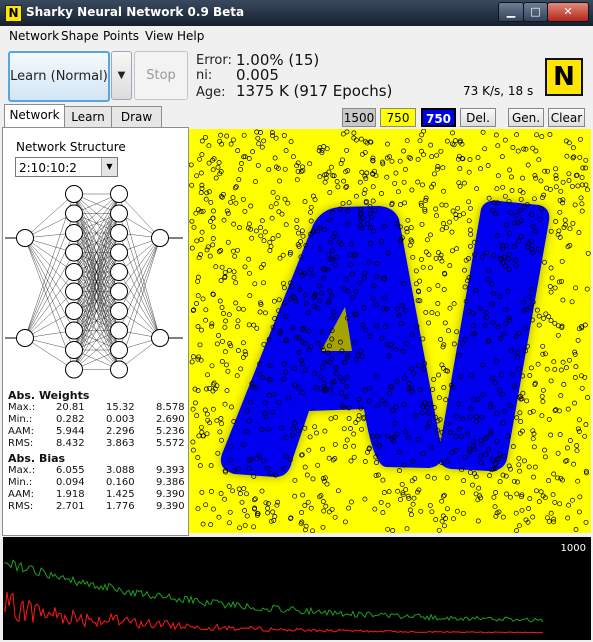 Image resolution: width=593 pixels, height=642 pixels. I want to click on clear-button: Clear, so click(566, 117).